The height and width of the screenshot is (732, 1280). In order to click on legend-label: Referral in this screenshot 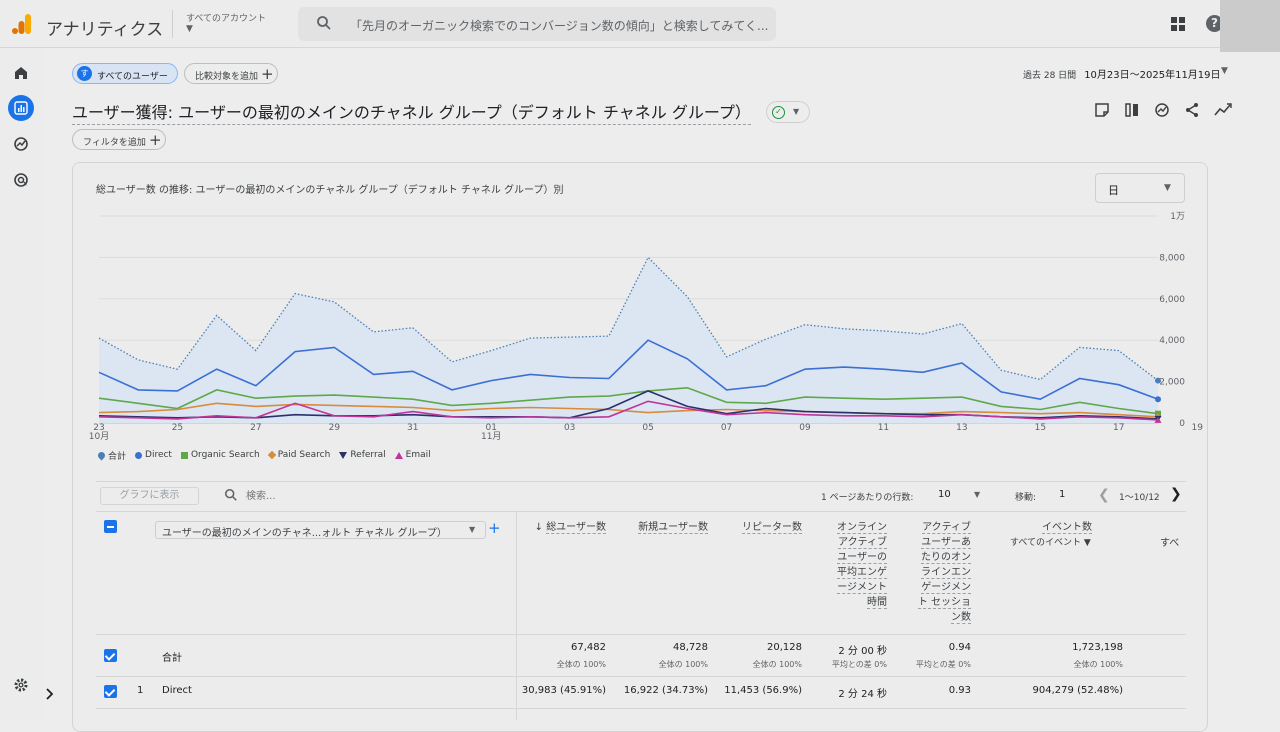, I will do `click(368, 455)`.